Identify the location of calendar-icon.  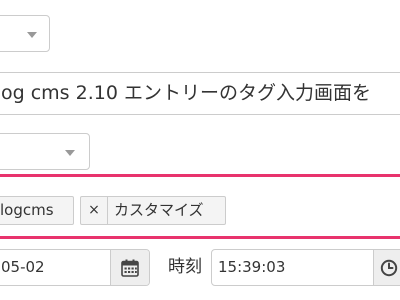
(130, 268).